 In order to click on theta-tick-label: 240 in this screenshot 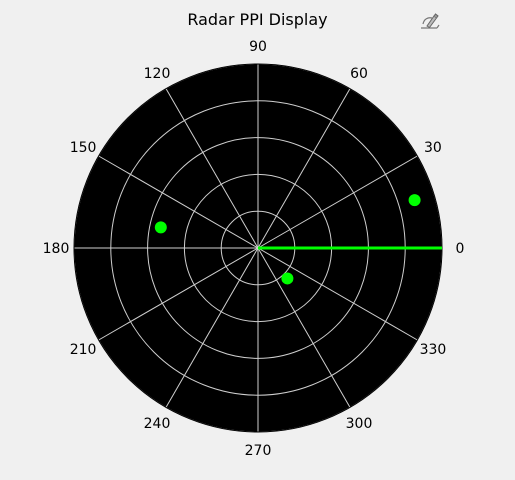, I will do `click(157, 424)`.